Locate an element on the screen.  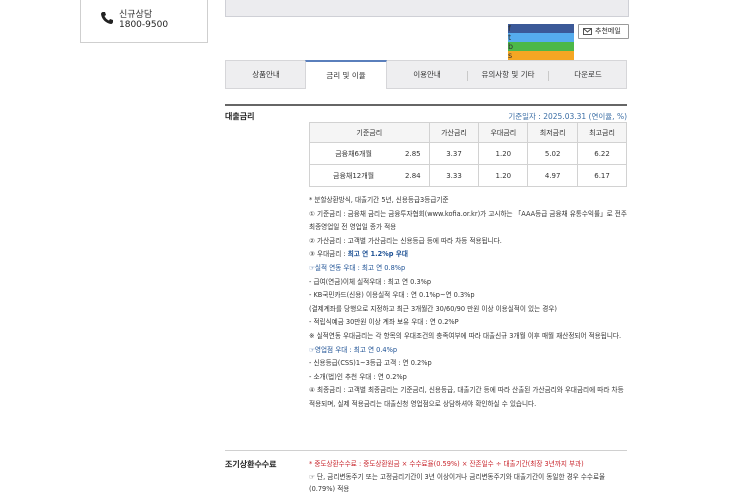
table-row: 금융채6개월 2.85 3.37 1.20 5.02 6.22 is located at coordinates (468, 153).